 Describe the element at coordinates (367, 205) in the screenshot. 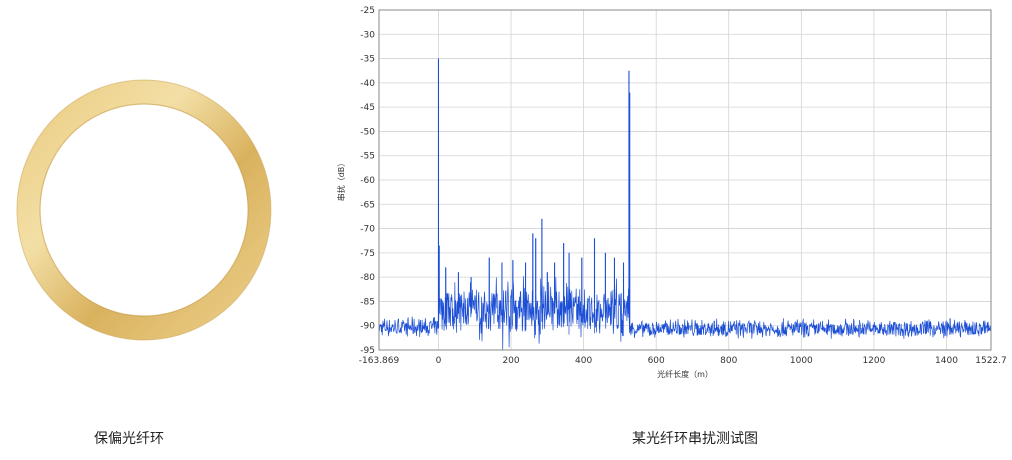

I see `y-tick-label: -65` at that location.